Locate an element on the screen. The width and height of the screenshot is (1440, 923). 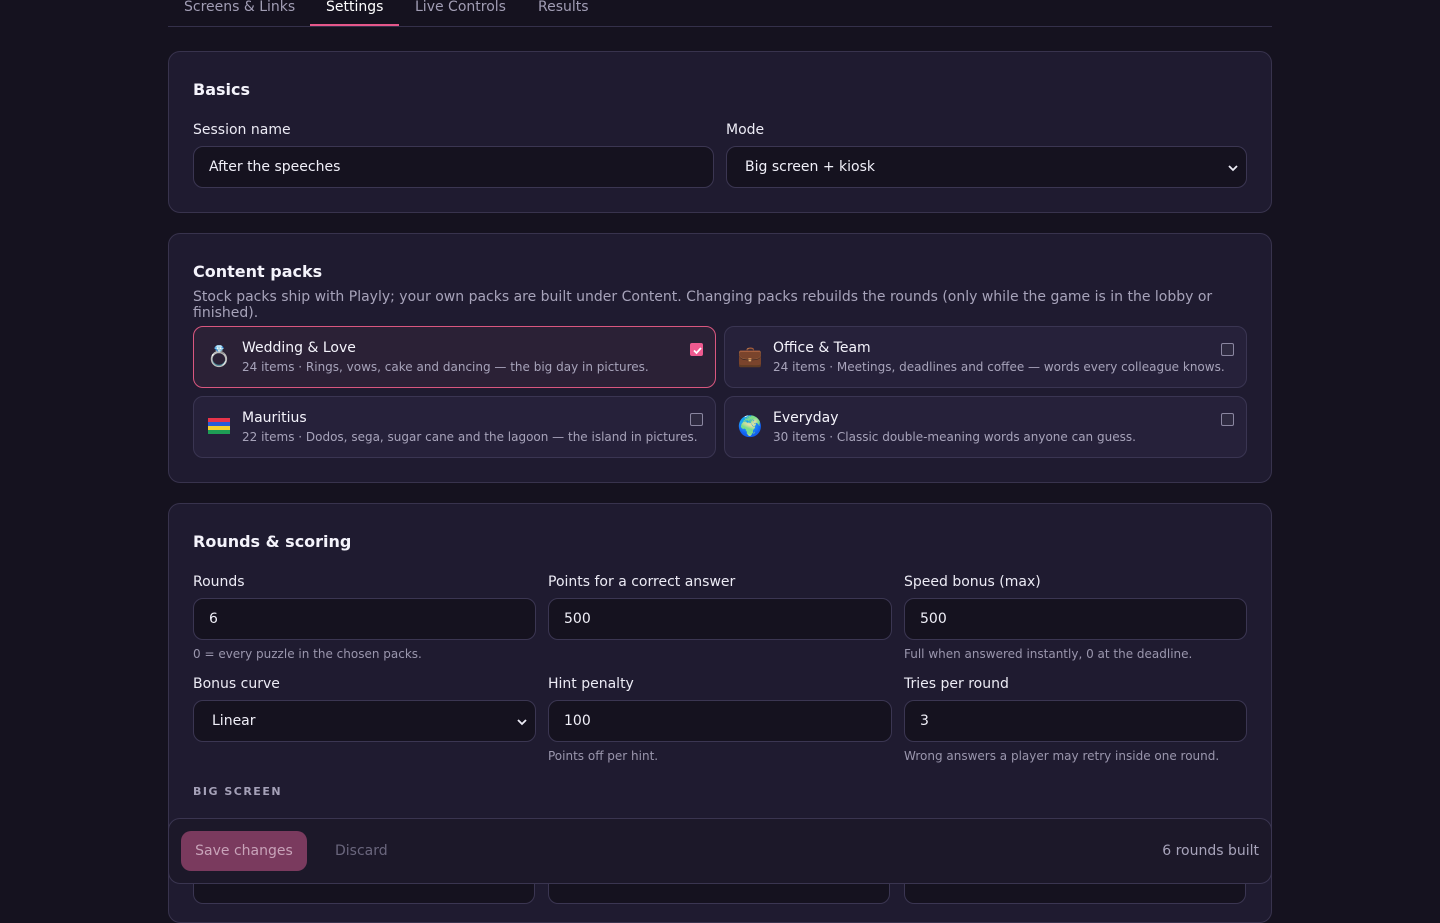
ring-icon: 💍 is located at coordinates (219, 356).